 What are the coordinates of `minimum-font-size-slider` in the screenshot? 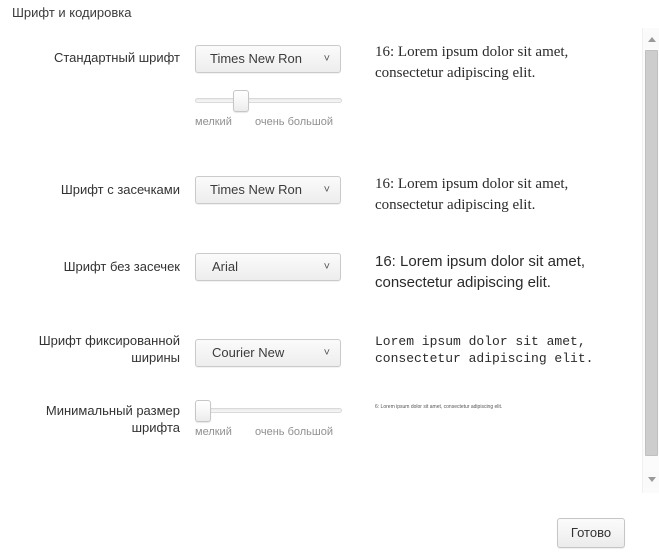 It's located at (268, 411).